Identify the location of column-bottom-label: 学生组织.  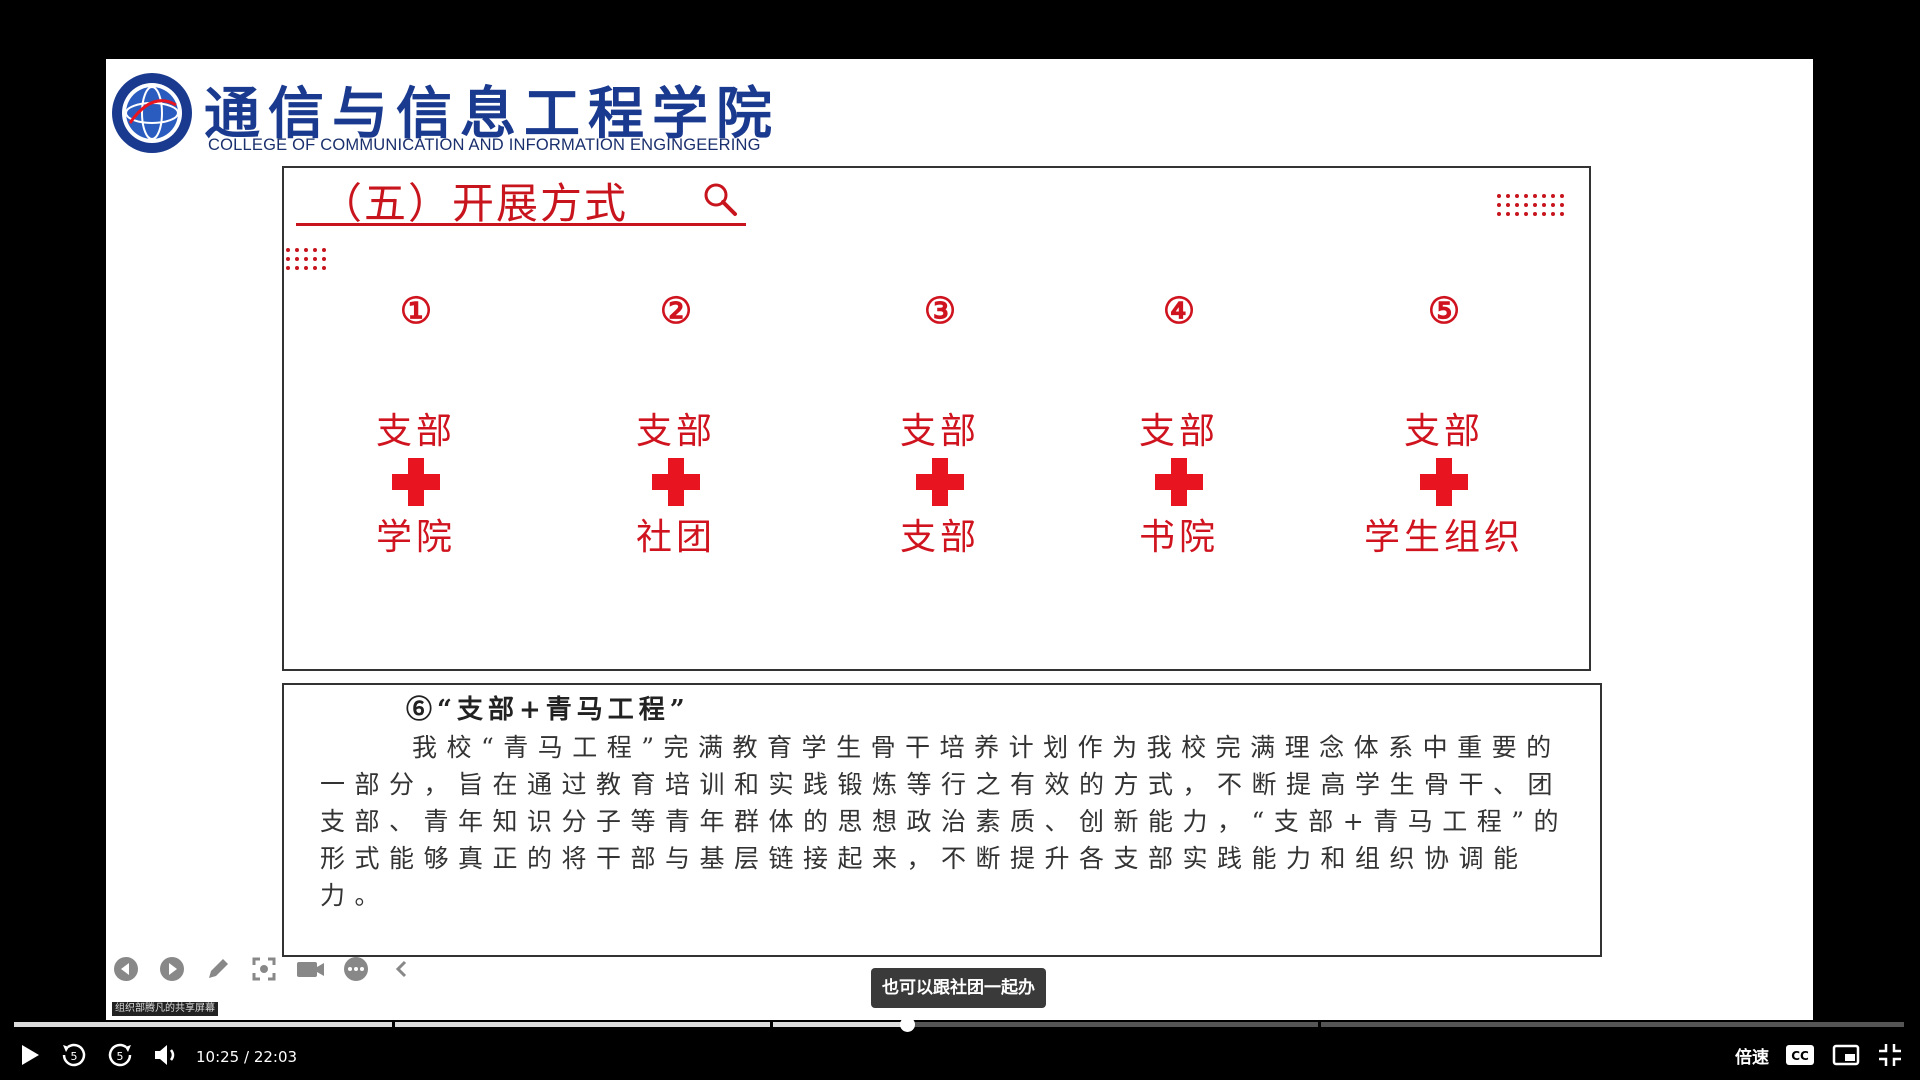
(1443, 537).